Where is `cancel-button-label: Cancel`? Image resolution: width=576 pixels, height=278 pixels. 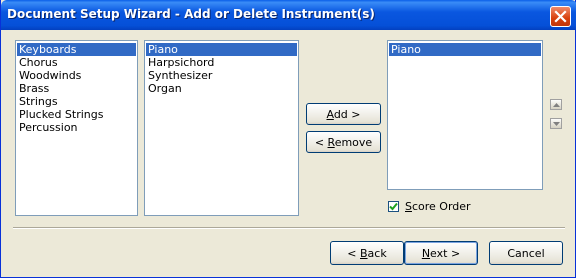 cancel-button-label: Cancel is located at coordinates (526, 253).